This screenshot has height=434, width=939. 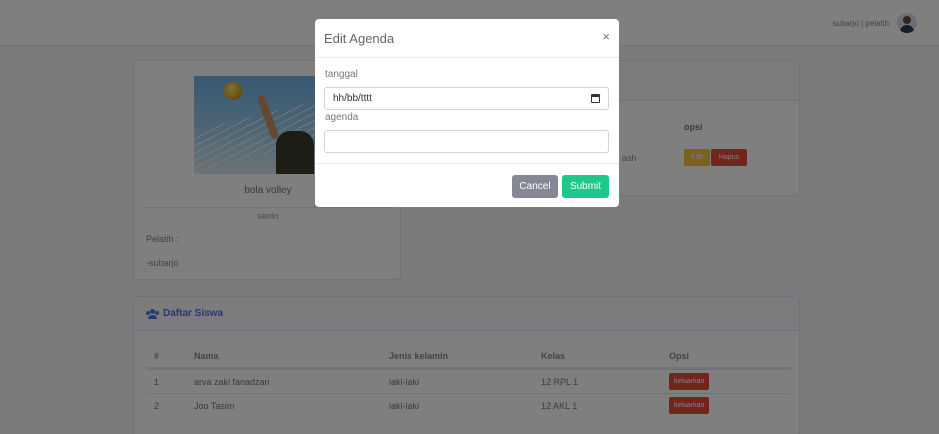 What do you see at coordinates (467, 185) in the screenshot?
I see `modal-footer: Cancel Submit` at bounding box center [467, 185].